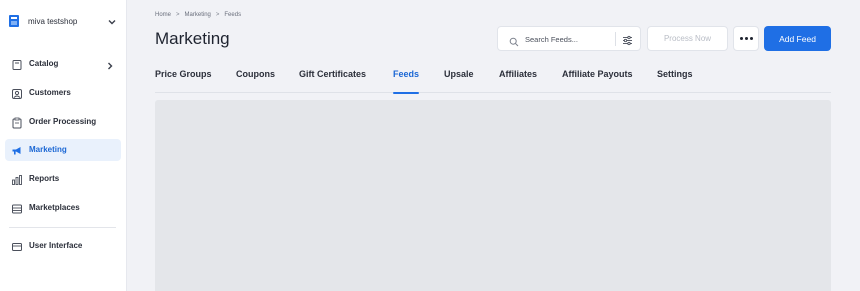  Describe the element at coordinates (459, 81) in the screenshot. I see `tab-upsale: Upsale` at that location.